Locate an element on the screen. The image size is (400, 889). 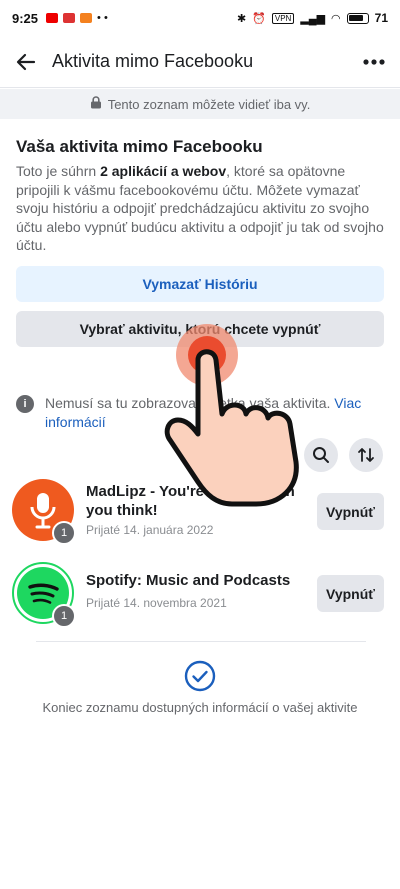
youtube-icon is located at coordinates (52, 18).